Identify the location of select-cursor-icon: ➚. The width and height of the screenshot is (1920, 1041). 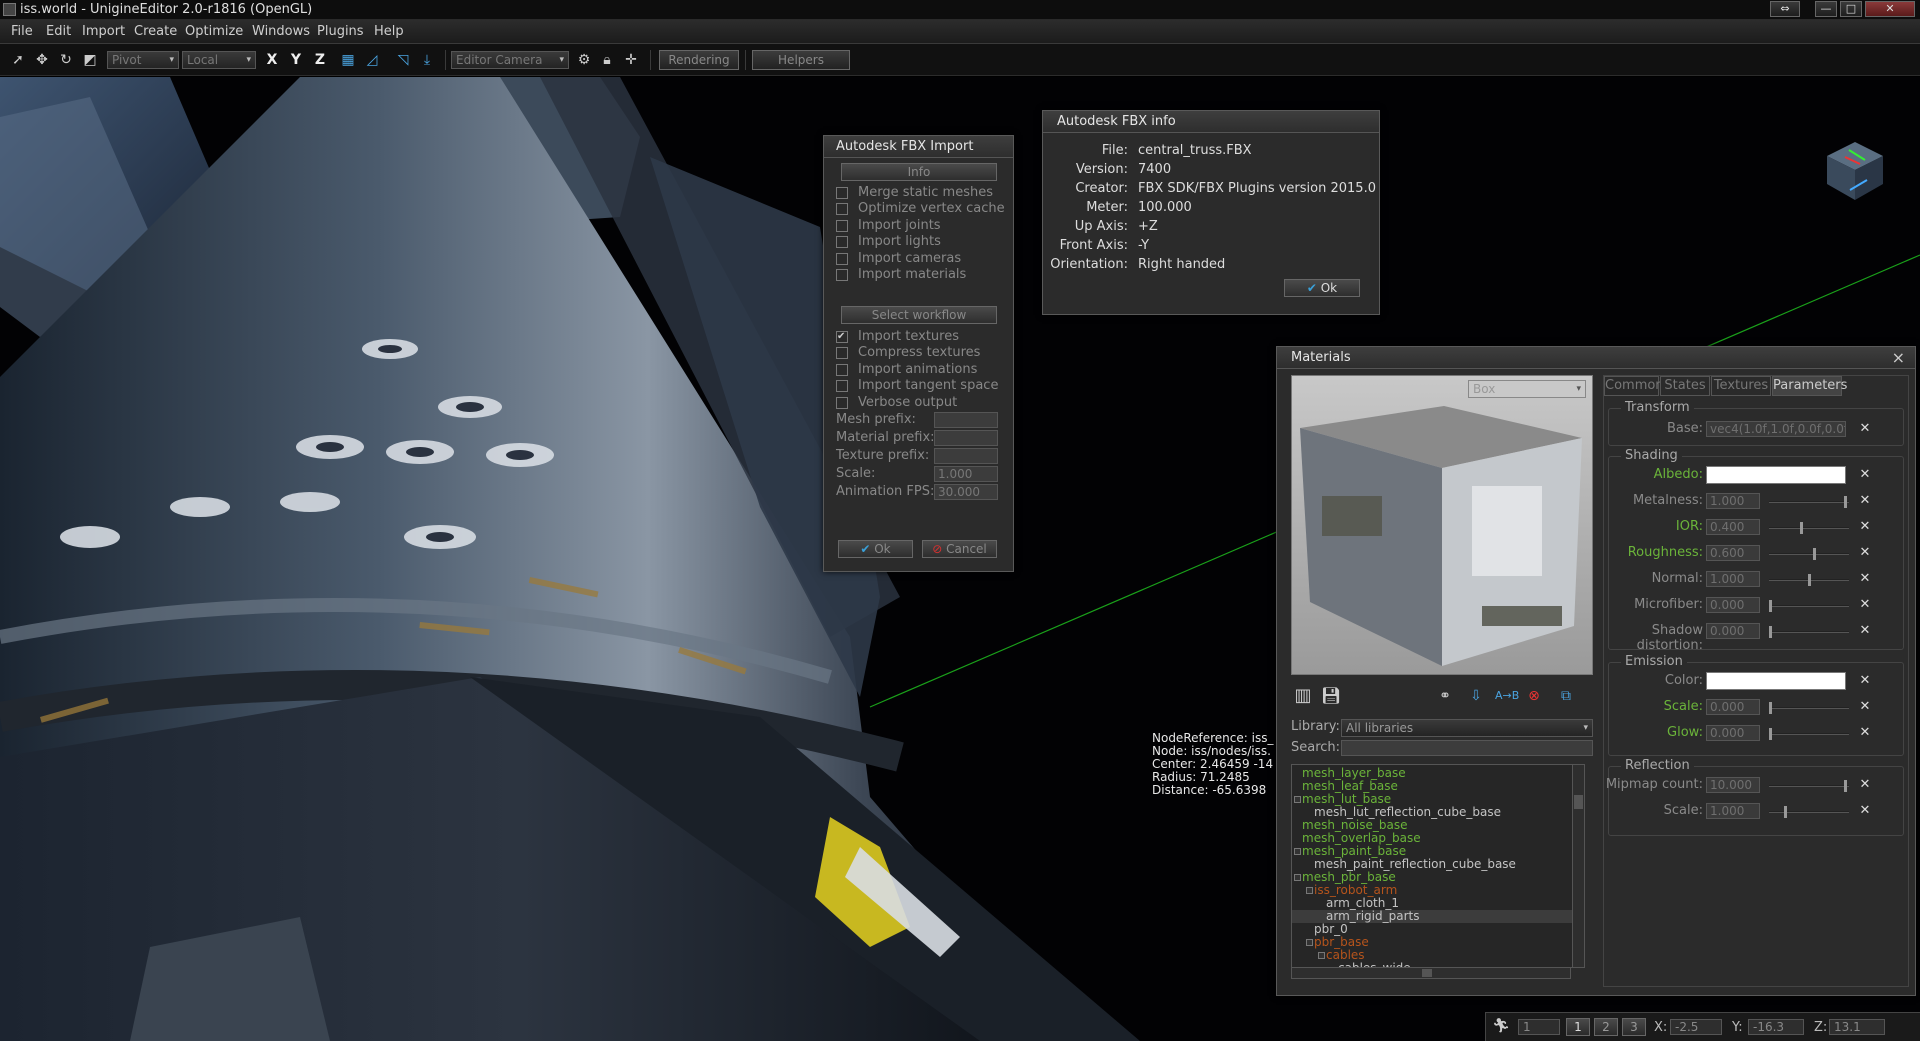
(18, 60).